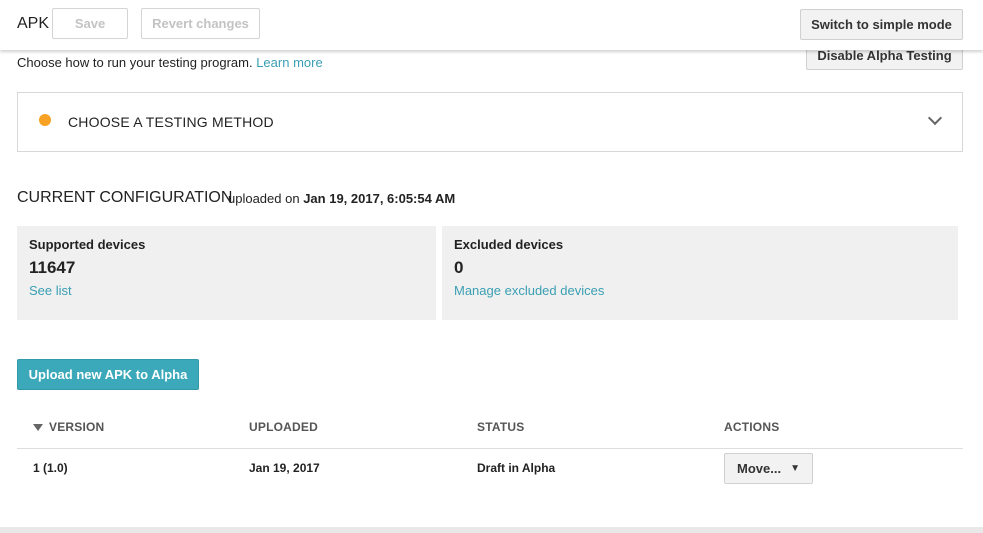 This screenshot has height=533, width=983. I want to click on uploaded-prefix: uploaded on, so click(264, 198).